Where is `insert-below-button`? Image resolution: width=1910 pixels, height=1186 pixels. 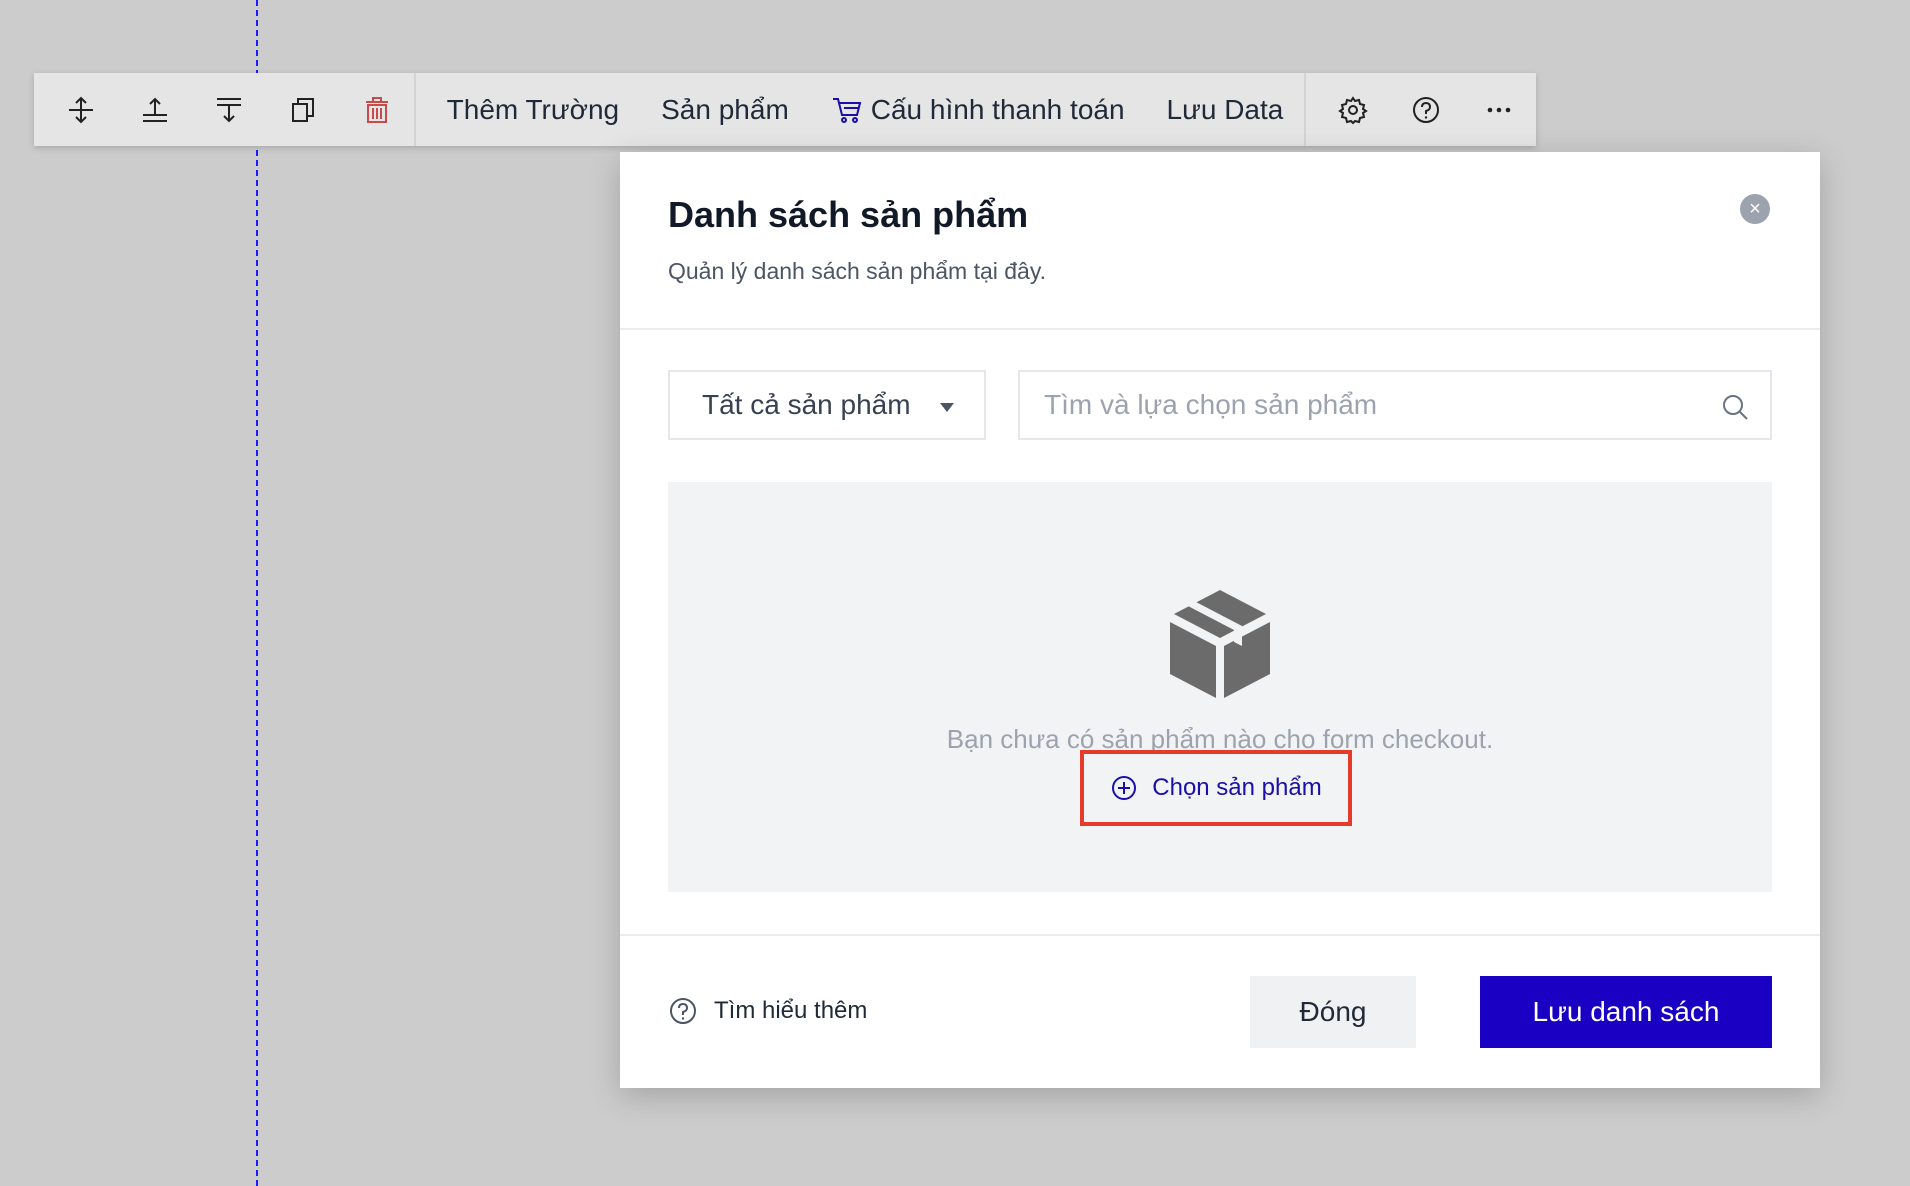 insert-below-button is located at coordinates (229, 109).